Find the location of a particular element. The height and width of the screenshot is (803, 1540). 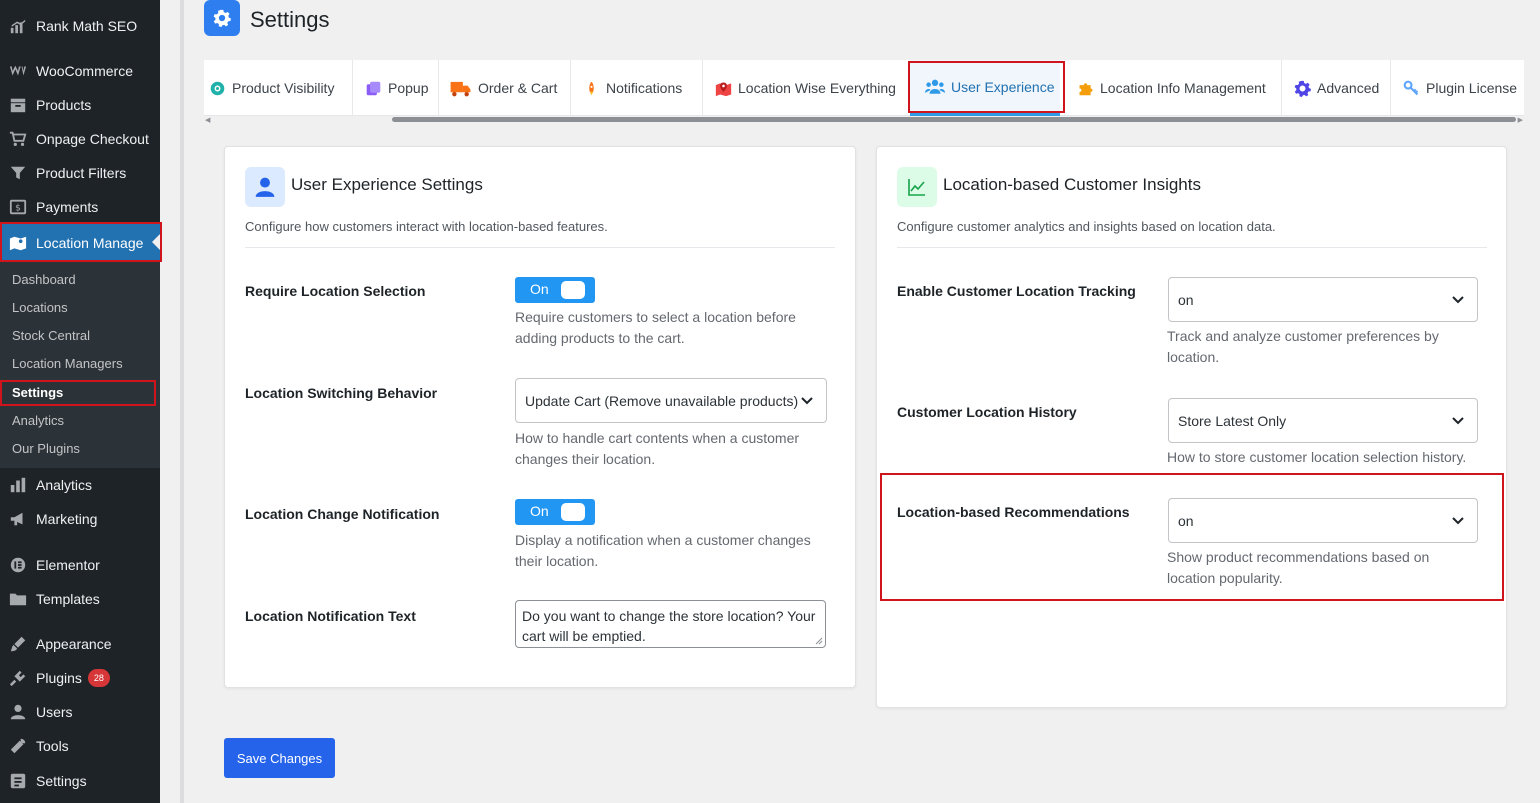

menu-item-marketing: Marketing is located at coordinates (80, 519).